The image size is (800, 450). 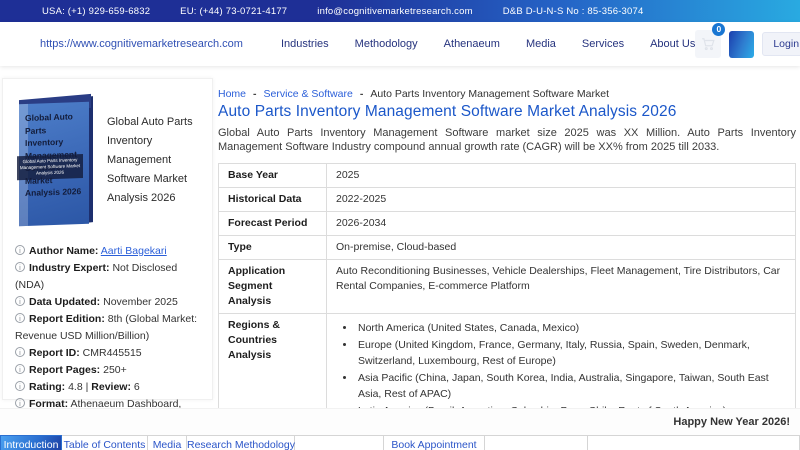 What do you see at coordinates (305, 44) in the screenshot?
I see `menu-item-industries: Industries` at bounding box center [305, 44].